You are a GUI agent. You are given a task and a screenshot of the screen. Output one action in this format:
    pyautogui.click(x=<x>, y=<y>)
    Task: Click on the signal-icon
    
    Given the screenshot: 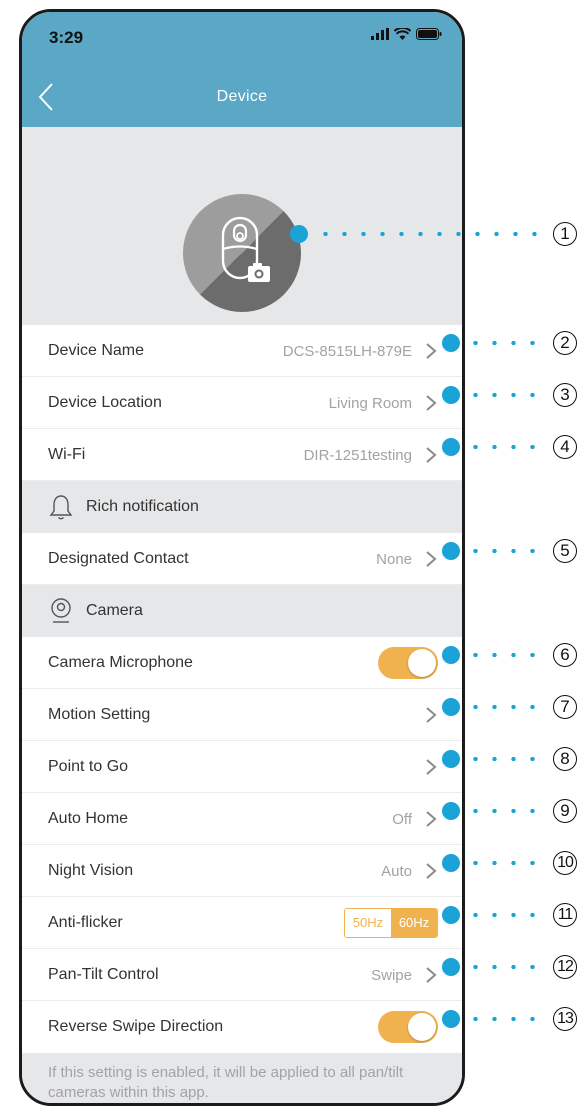 What is the action you would take?
    pyautogui.click(x=380, y=34)
    